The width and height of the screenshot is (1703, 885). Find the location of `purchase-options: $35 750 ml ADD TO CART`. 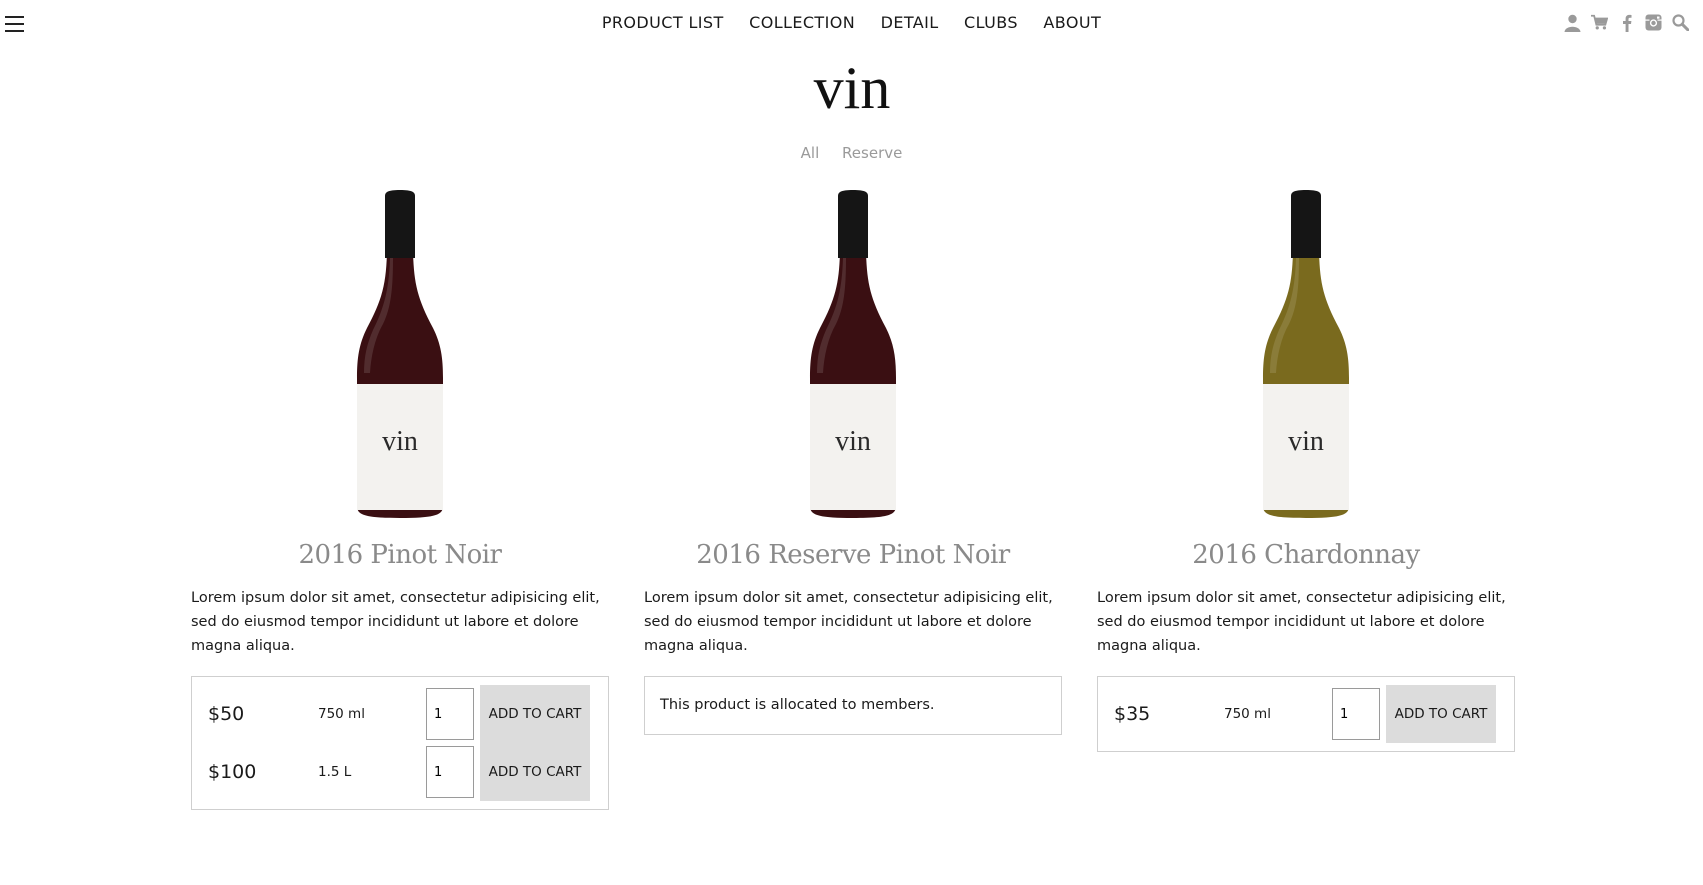

purchase-options: $35 750 ml ADD TO CART is located at coordinates (1306, 714).